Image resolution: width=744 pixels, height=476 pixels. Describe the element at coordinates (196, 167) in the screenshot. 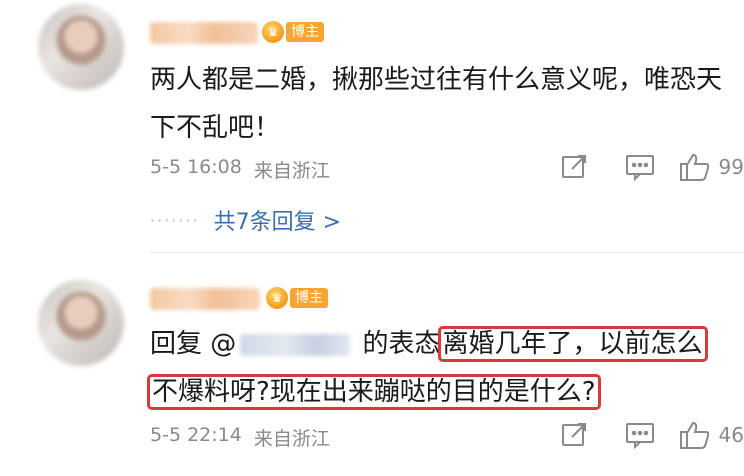

I see `comment-time: 5-5 16:08` at that location.